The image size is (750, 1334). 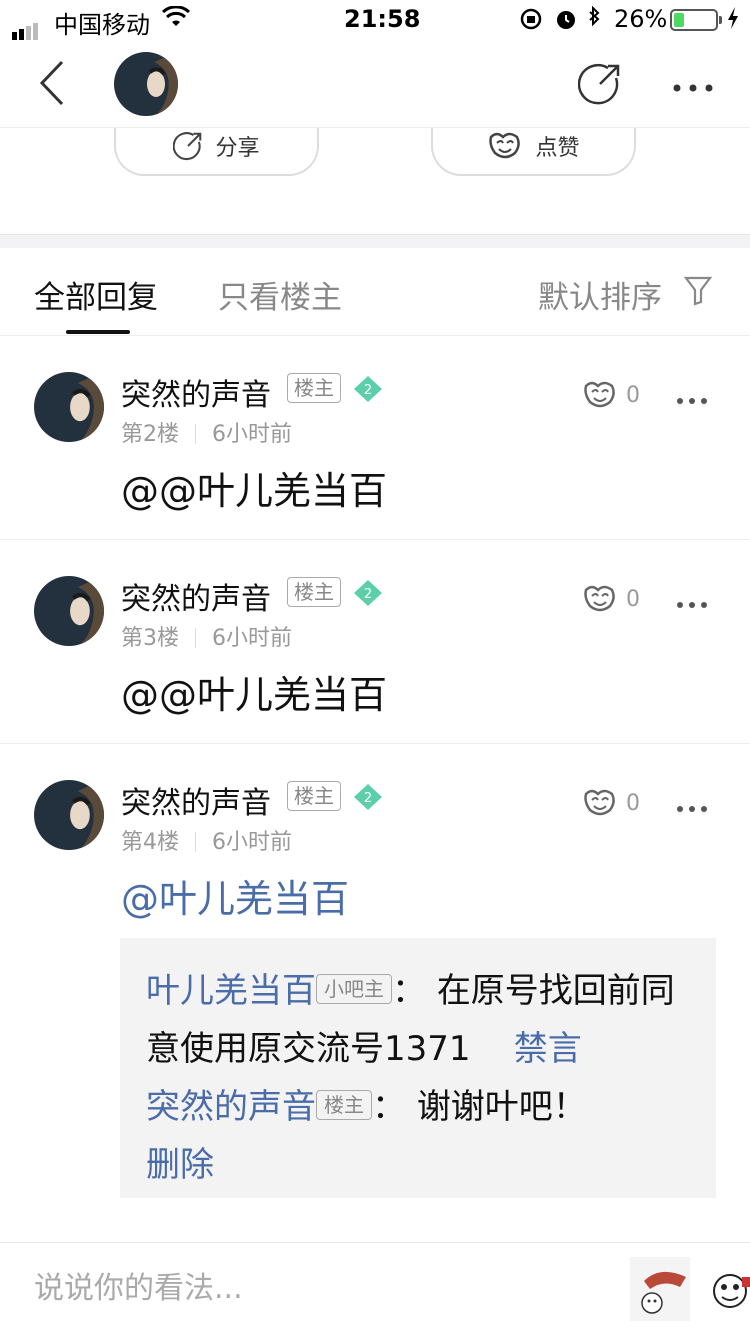 I want to click on reply-tabs: 全部回复 只看楼主 默认排序, so click(x=375, y=292).